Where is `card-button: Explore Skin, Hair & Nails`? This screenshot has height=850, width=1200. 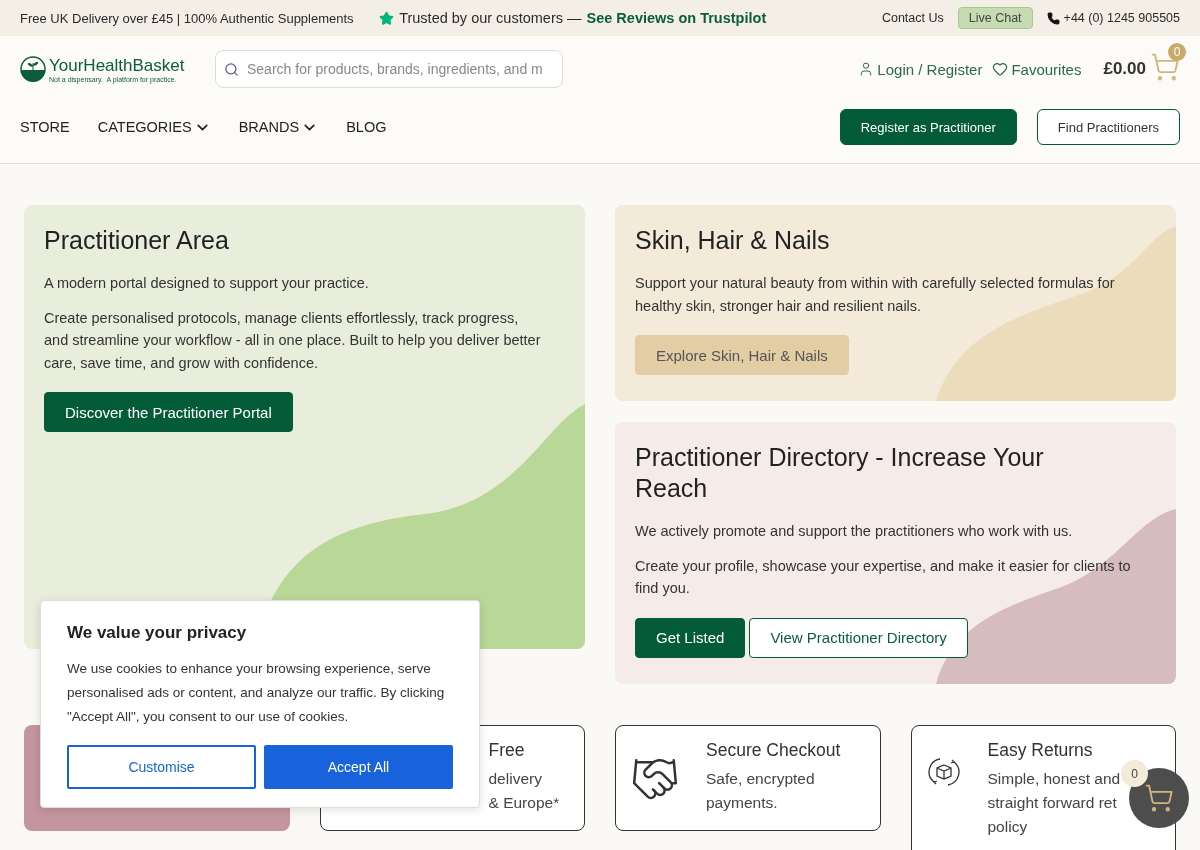
card-button: Explore Skin, Hair & Nails is located at coordinates (742, 355).